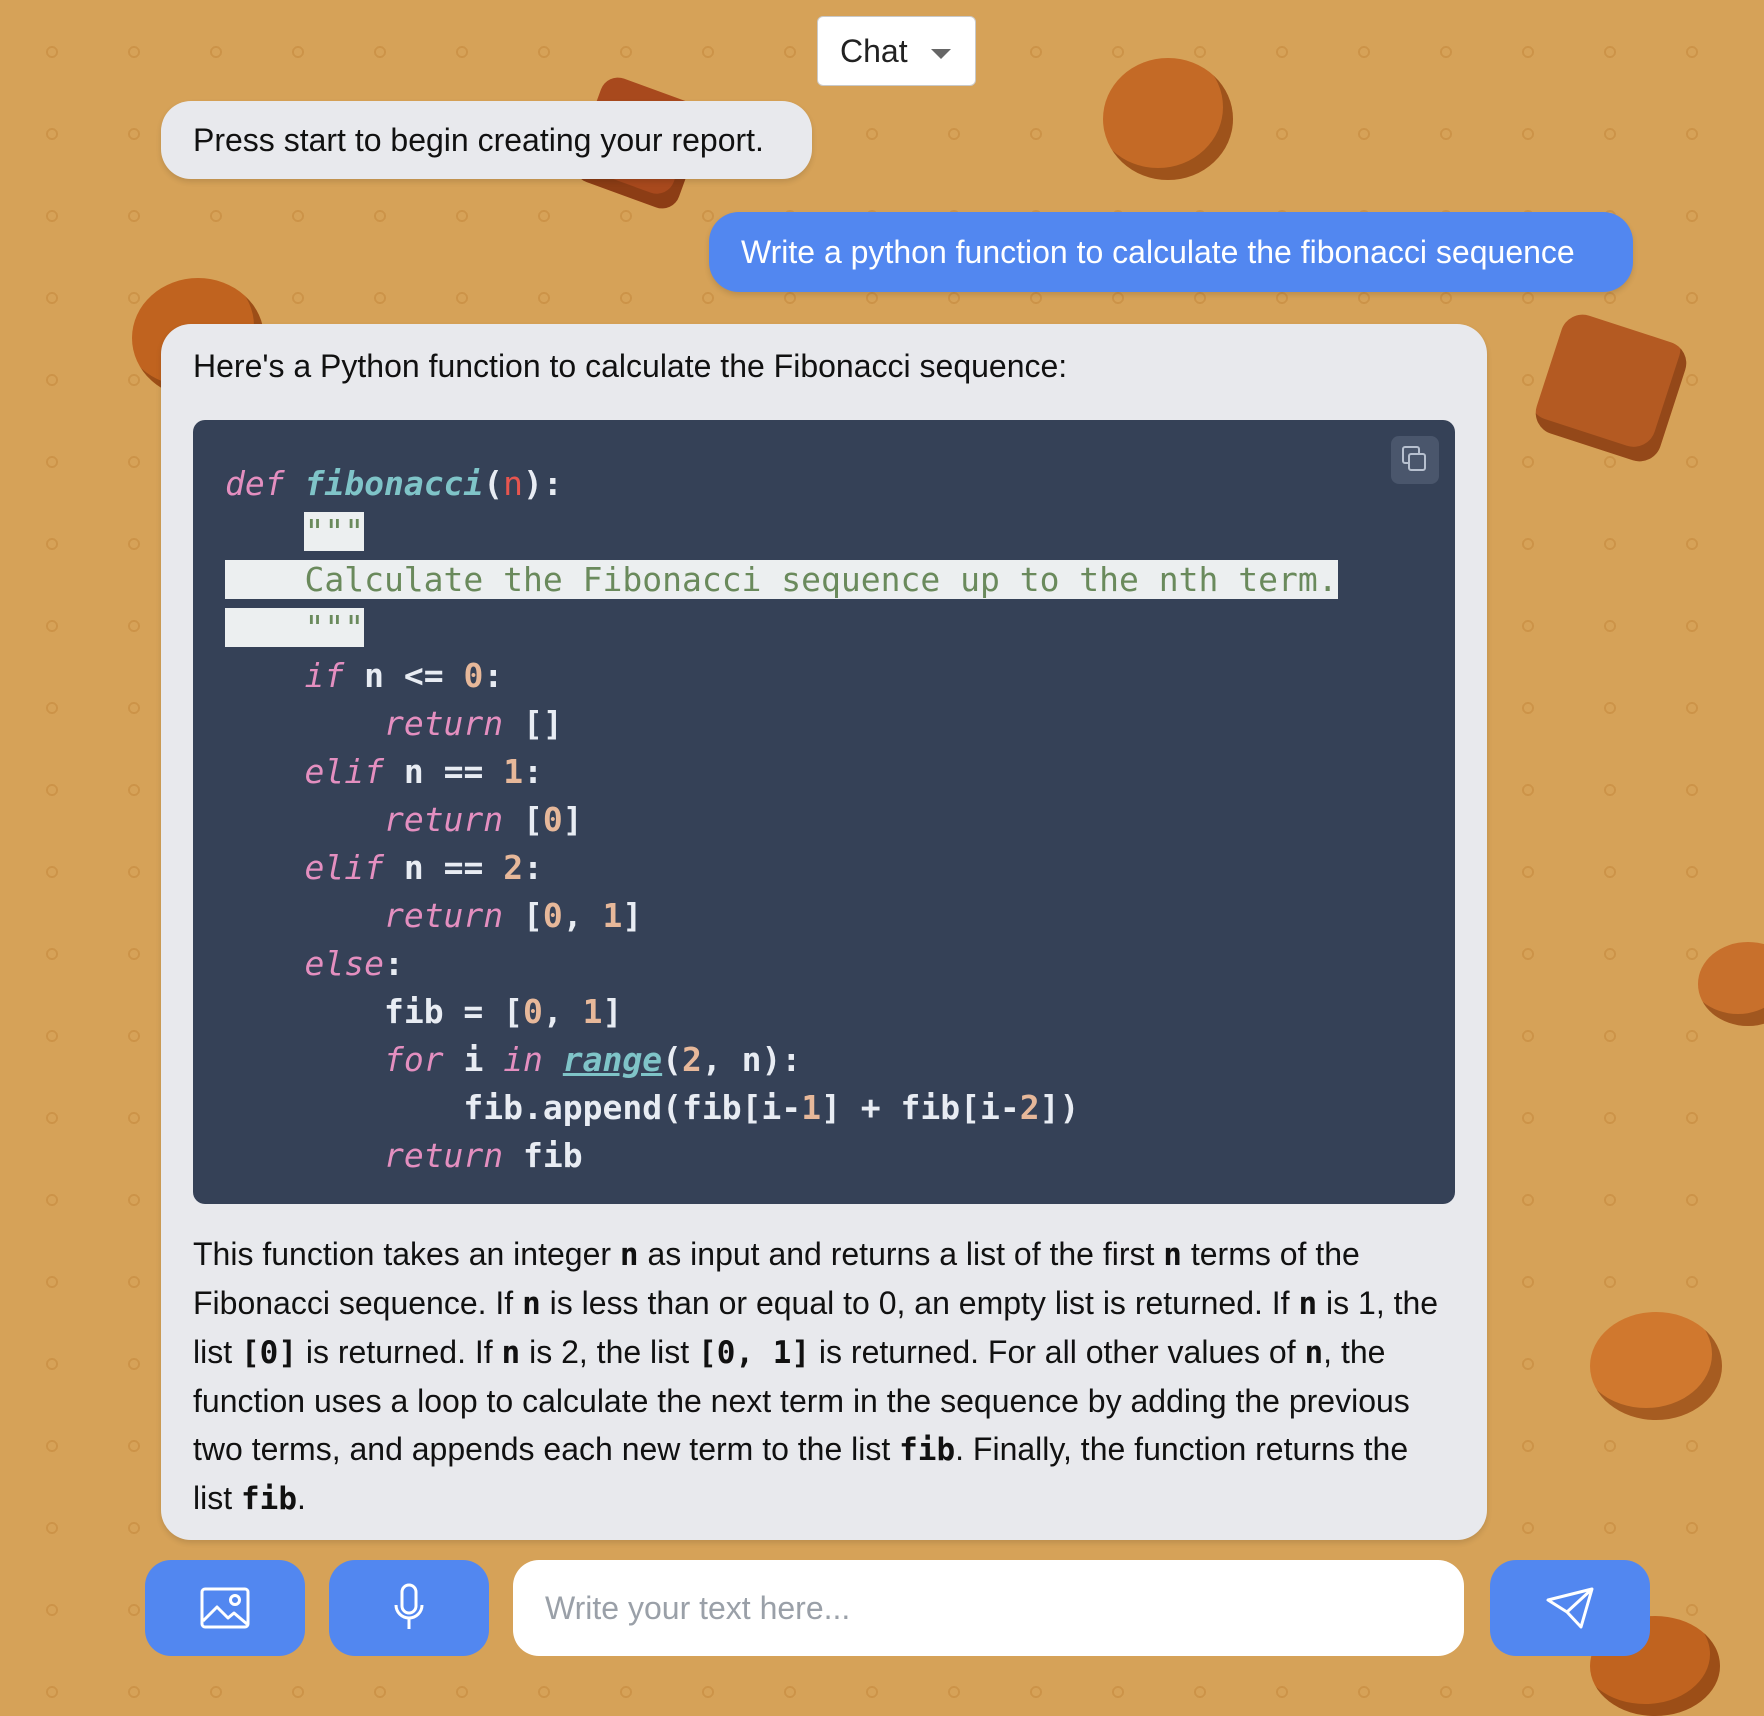 The width and height of the screenshot is (1764, 1716). I want to click on code-line: return fib, so click(483, 1155).